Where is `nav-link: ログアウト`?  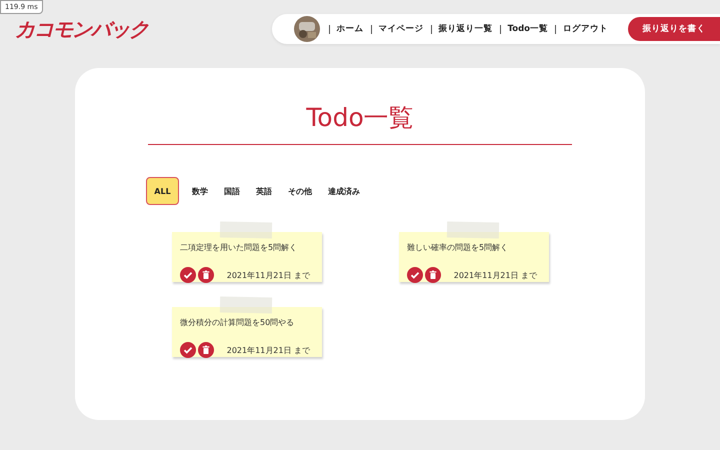
nav-link: ログアウト is located at coordinates (585, 29).